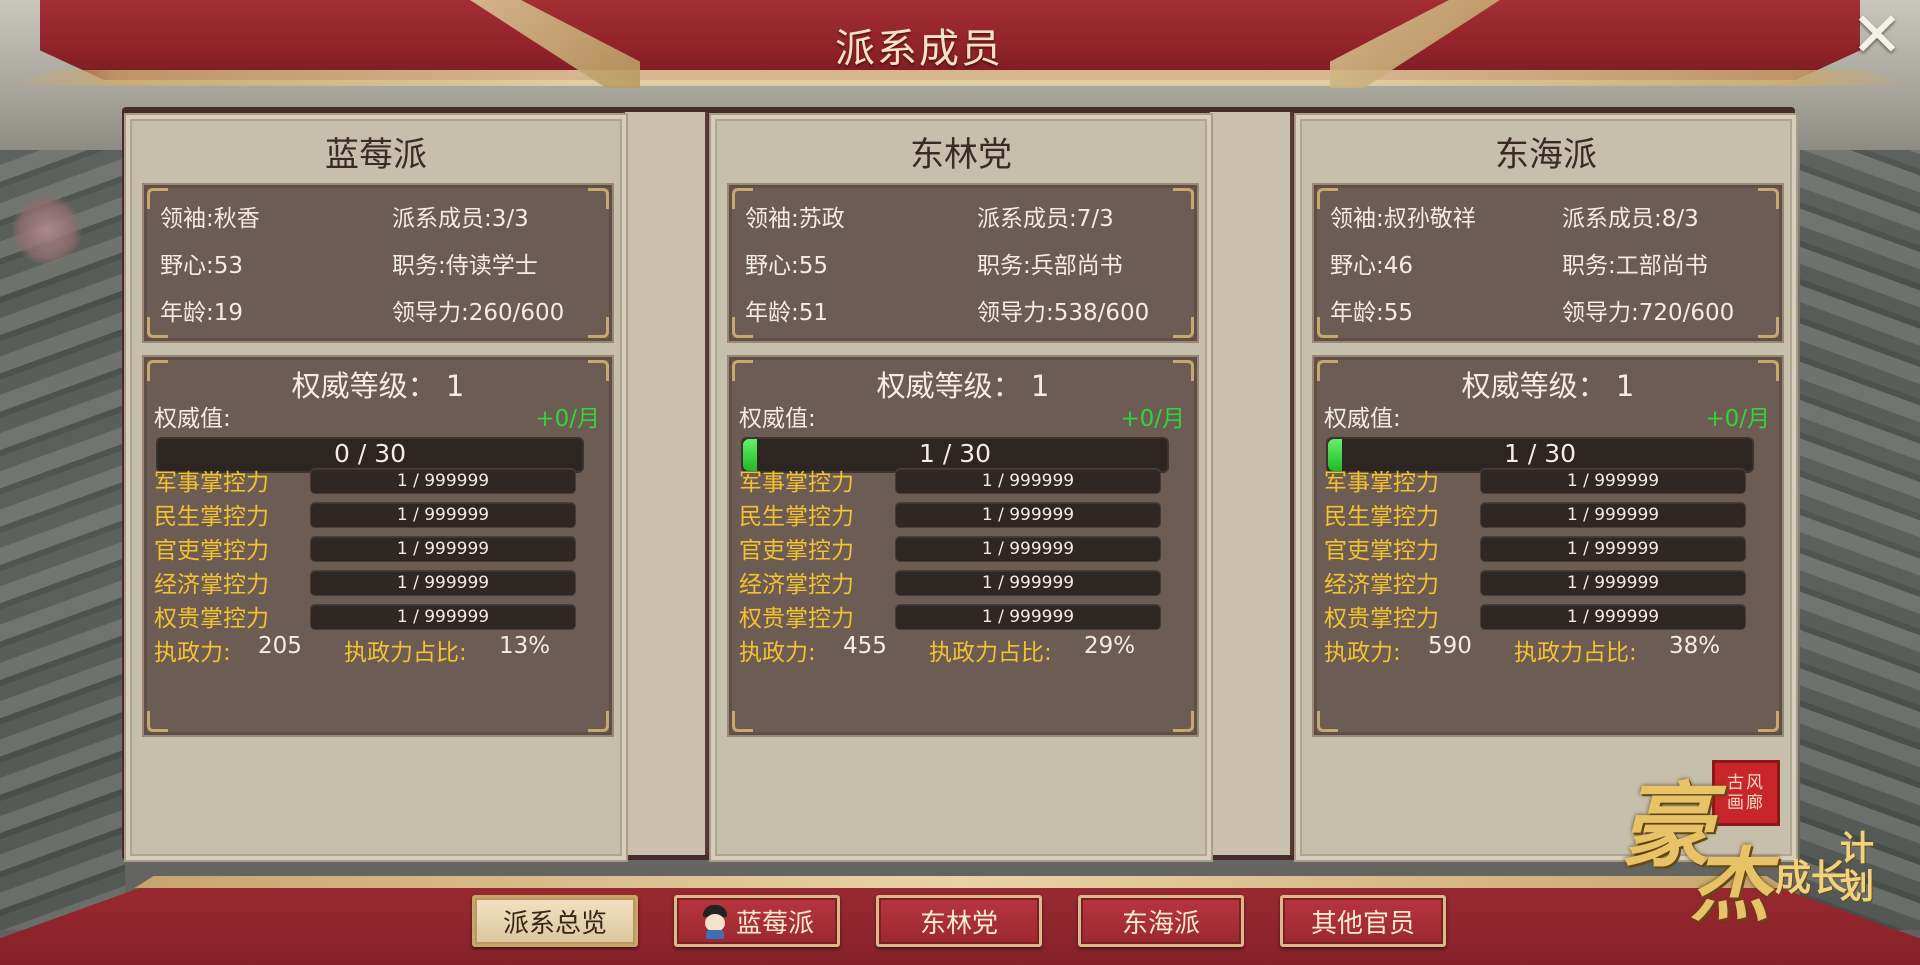 Image resolution: width=1920 pixels, height=965 pixels. I want to click on tab-other-officials: 其他官员, so click(1363, 921).